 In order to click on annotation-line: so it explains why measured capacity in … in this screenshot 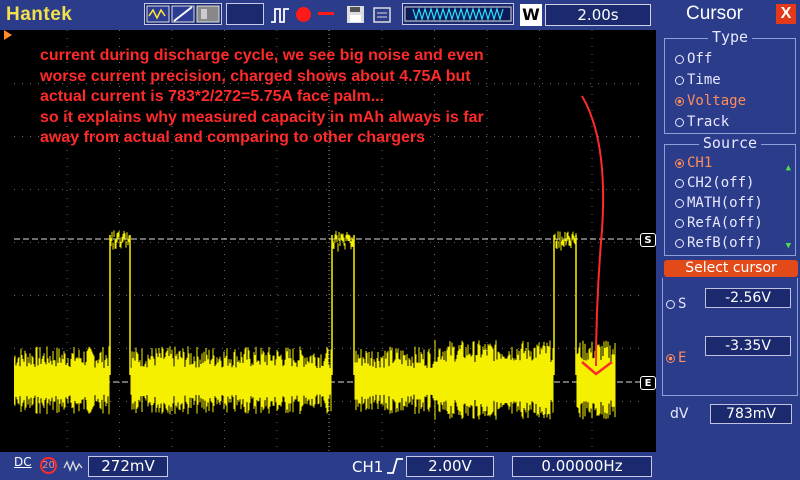, I will do `click(262, 117)`.